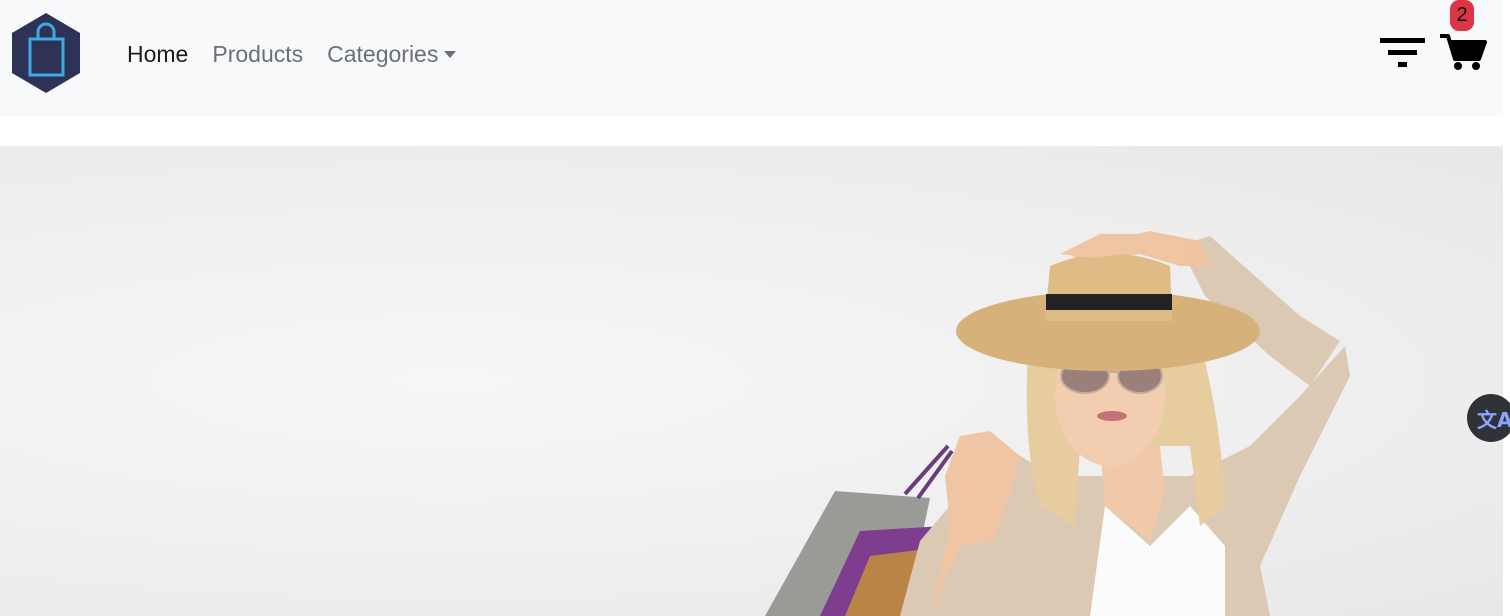 Image resolution: width=1510 pixels, height=616 pixels. I want to click on nav-links: Home Products Categories, so click(303, 54).